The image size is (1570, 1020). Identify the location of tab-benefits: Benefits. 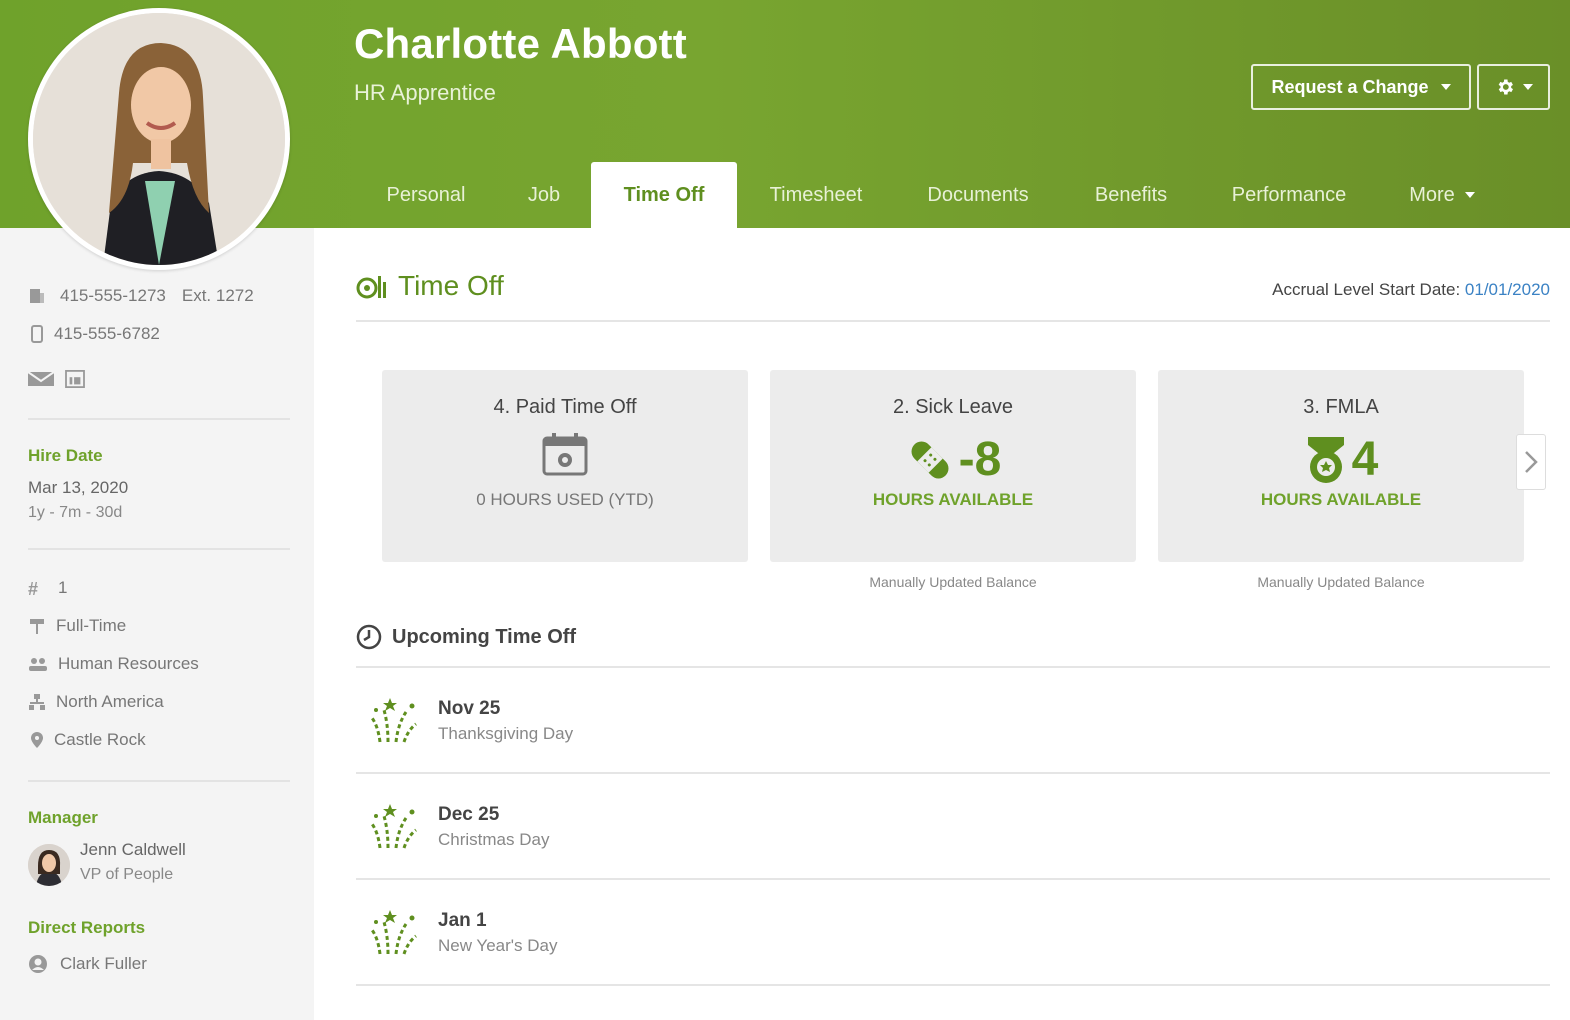
(1131, 195).